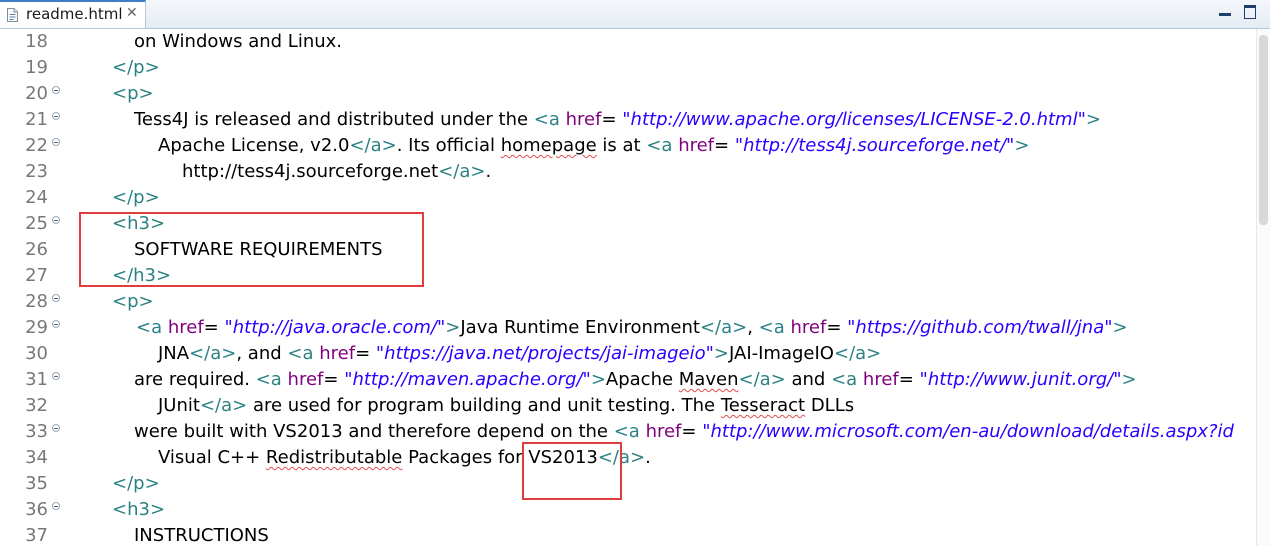 This screenshot has width=1270, height=546. Describe the element at coordinates (36, 353) in the screenshot. I see `line-number: 30` at that location.